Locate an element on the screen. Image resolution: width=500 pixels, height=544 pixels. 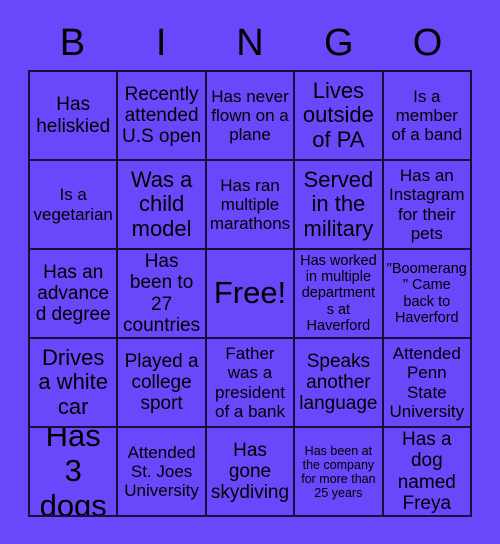
bingo-cell-r2c1: Is a vegetarian is located at coordinates (74, 205).